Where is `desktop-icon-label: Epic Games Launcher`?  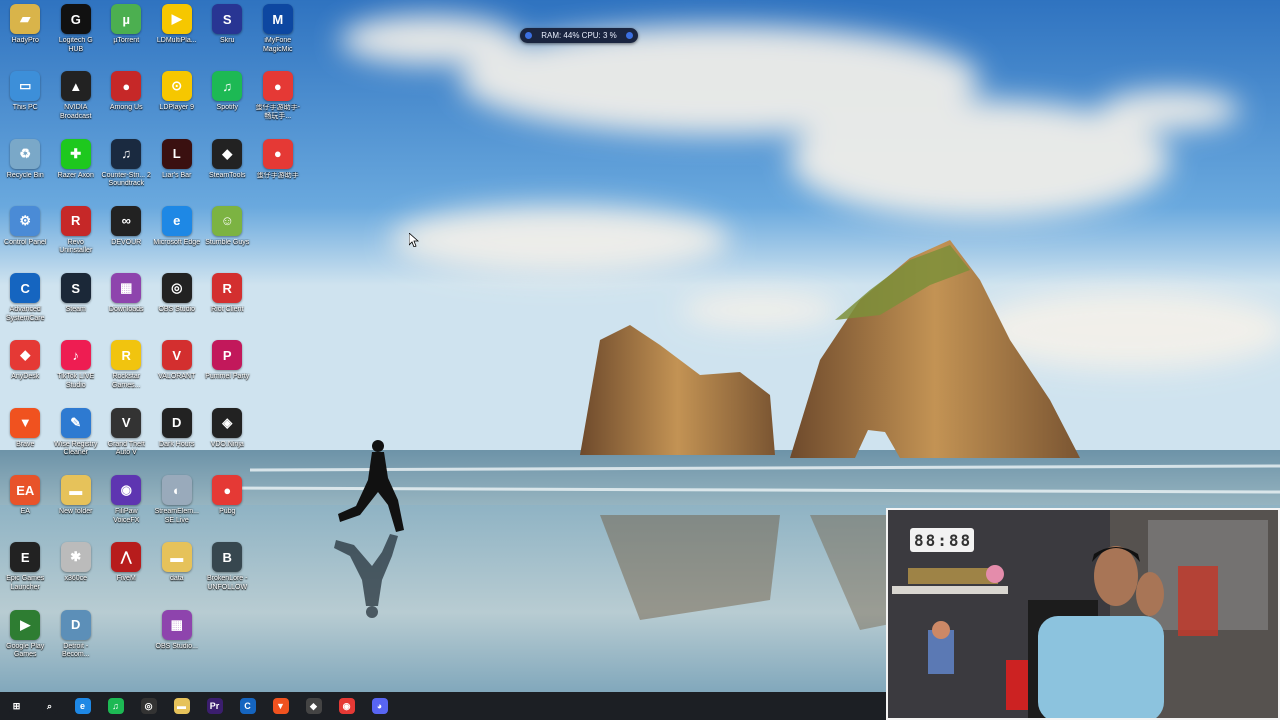
desktop-icon-label: Epic Games Launcher is located at coordinates (25, 583).